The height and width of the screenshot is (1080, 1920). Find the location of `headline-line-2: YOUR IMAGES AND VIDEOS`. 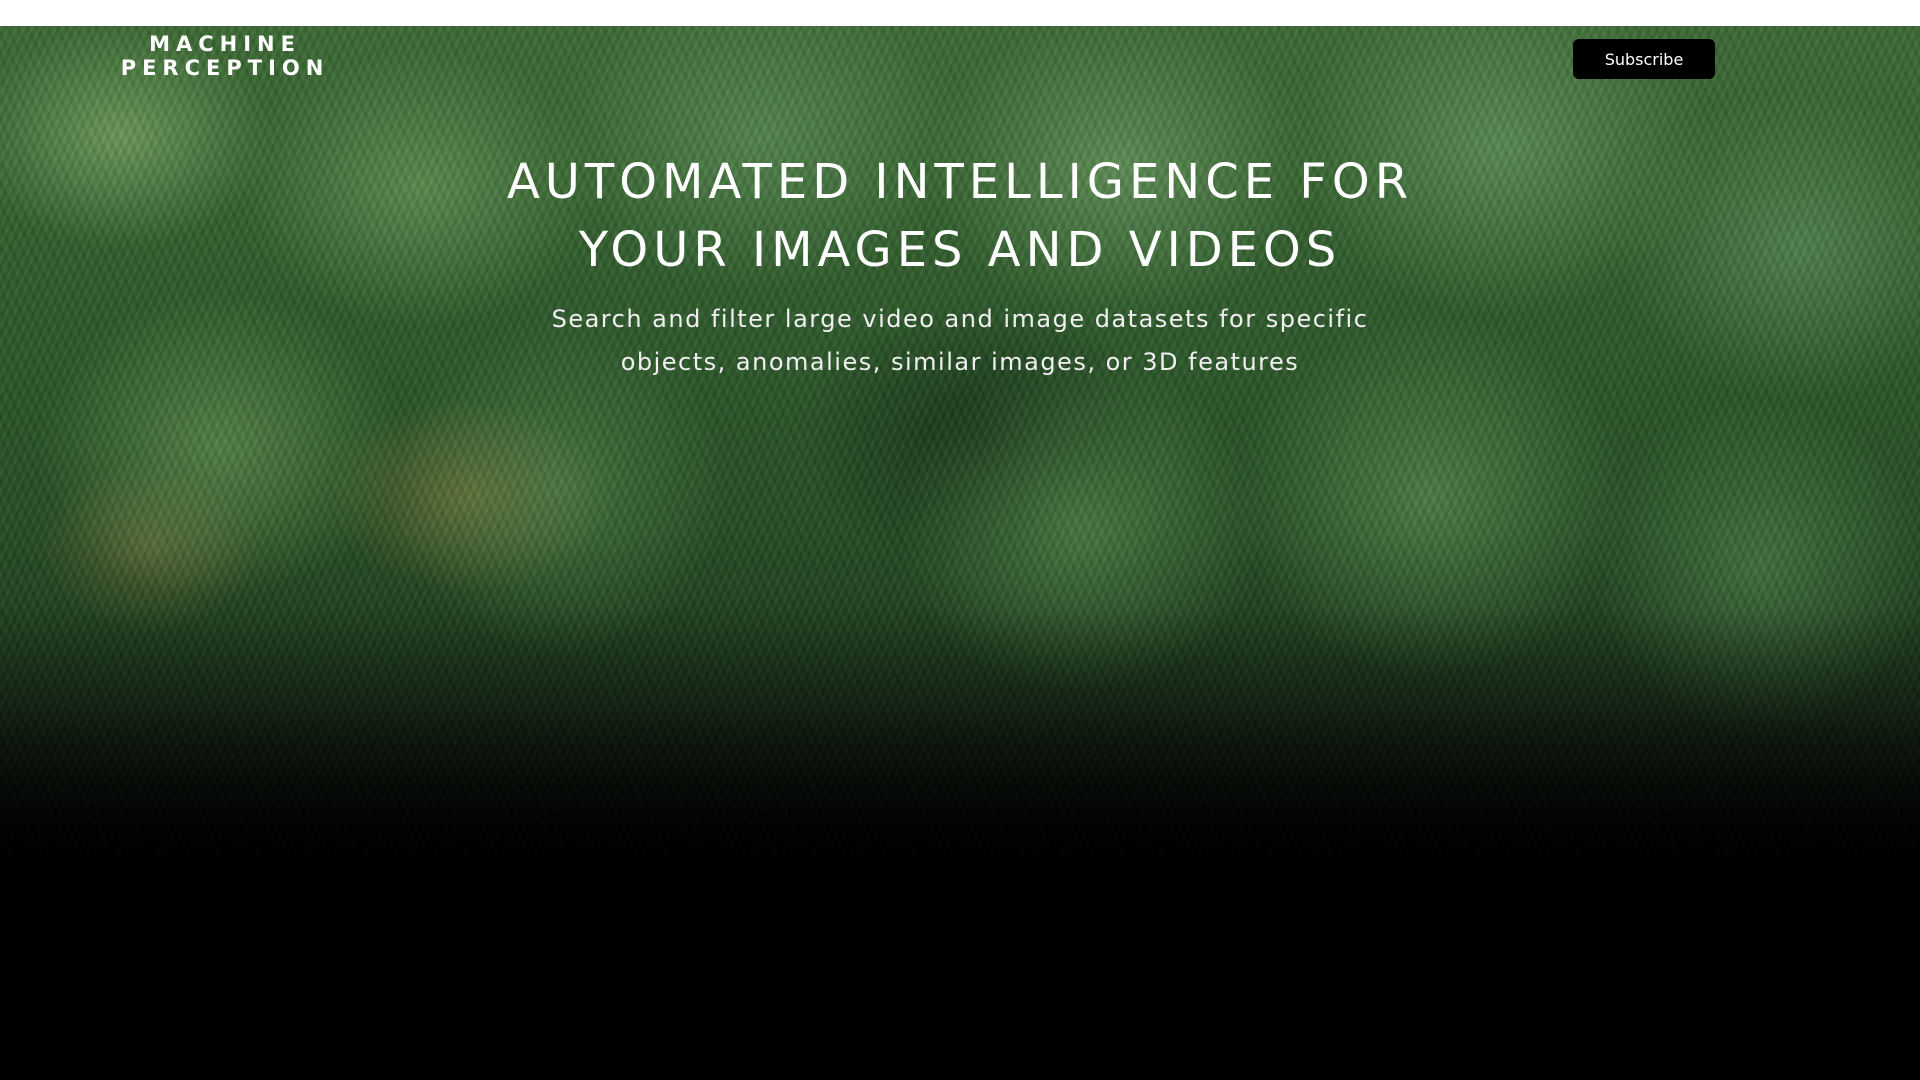

headline-line-2: YOUR IMAGES AND VIDEOS is located at coordinates (960, 250).